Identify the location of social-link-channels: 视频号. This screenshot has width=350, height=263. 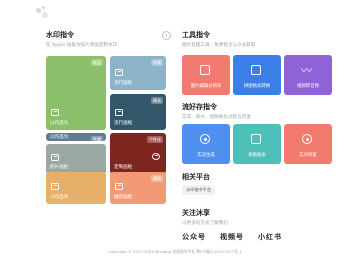
(232, 237).